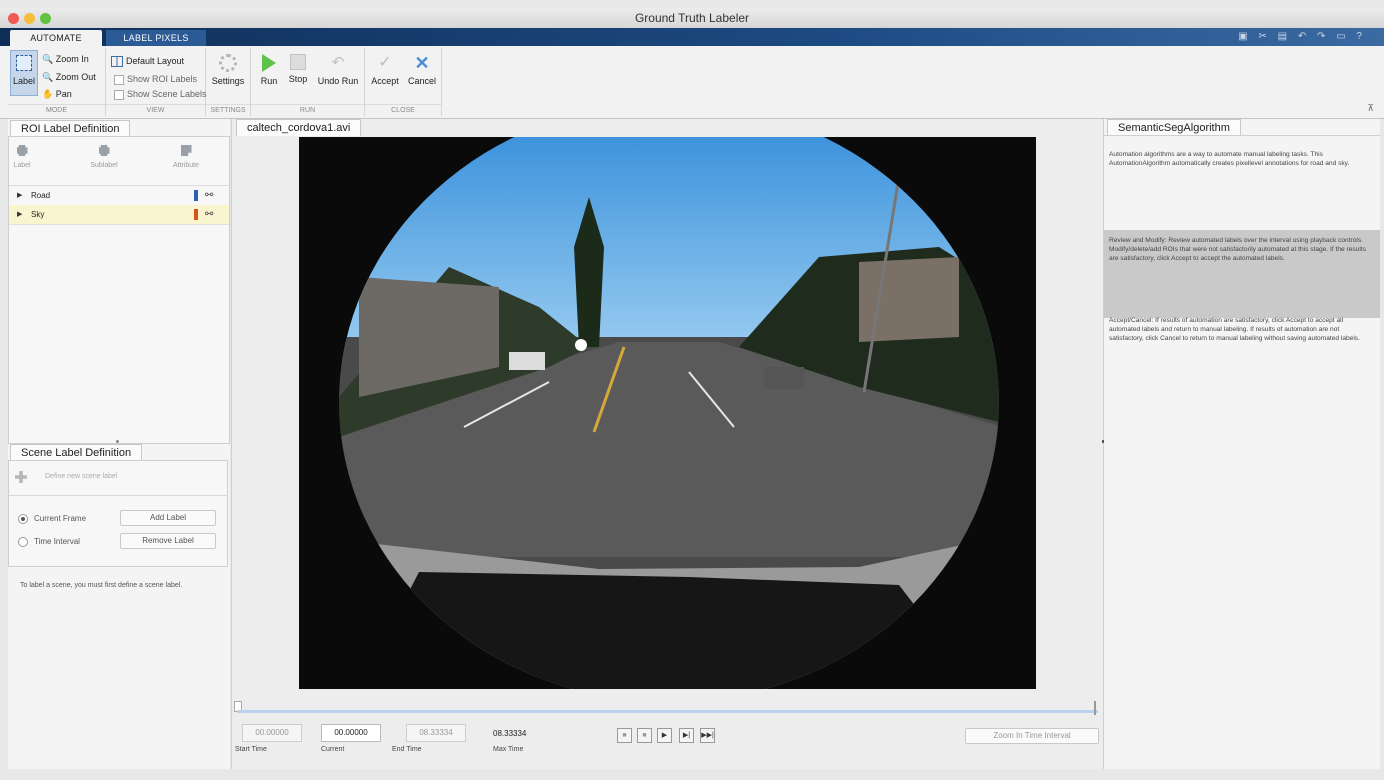 The width and height of the screenshot is (1384, 780). Describe the element at coordinates (338, 62) in the screenshot. I see `undo-run-icon: ↶` at that location.